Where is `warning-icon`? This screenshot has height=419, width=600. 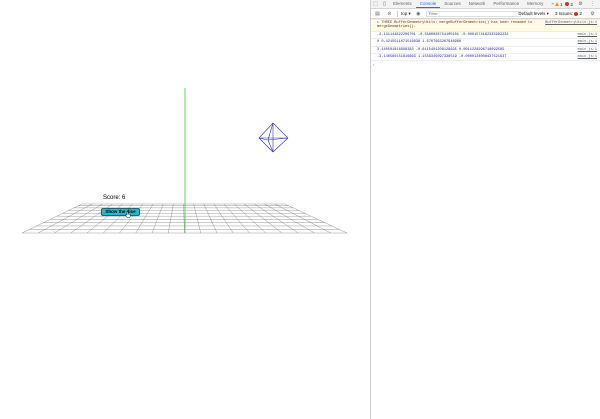
warning-icon is located at coordinates (556, 4).